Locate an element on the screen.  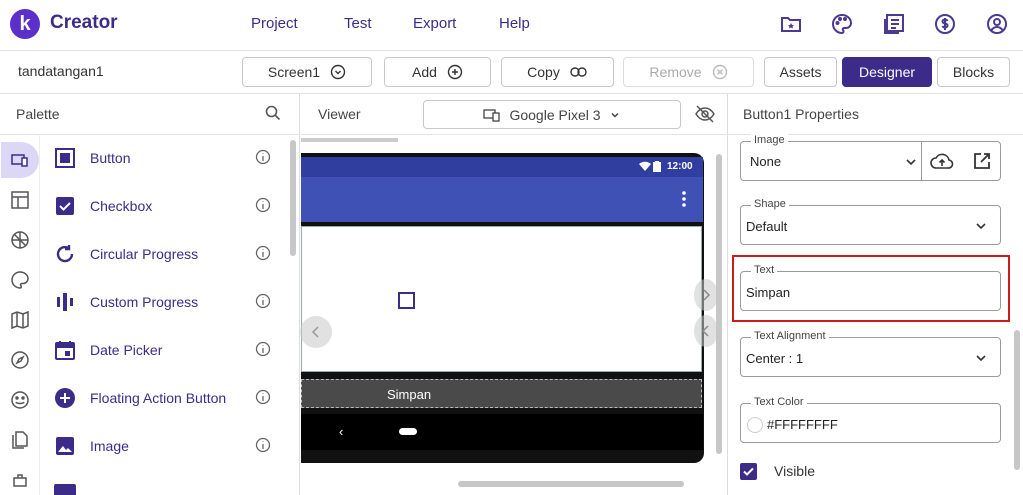
visible-label: Visible is located at coordinates (794, 471).